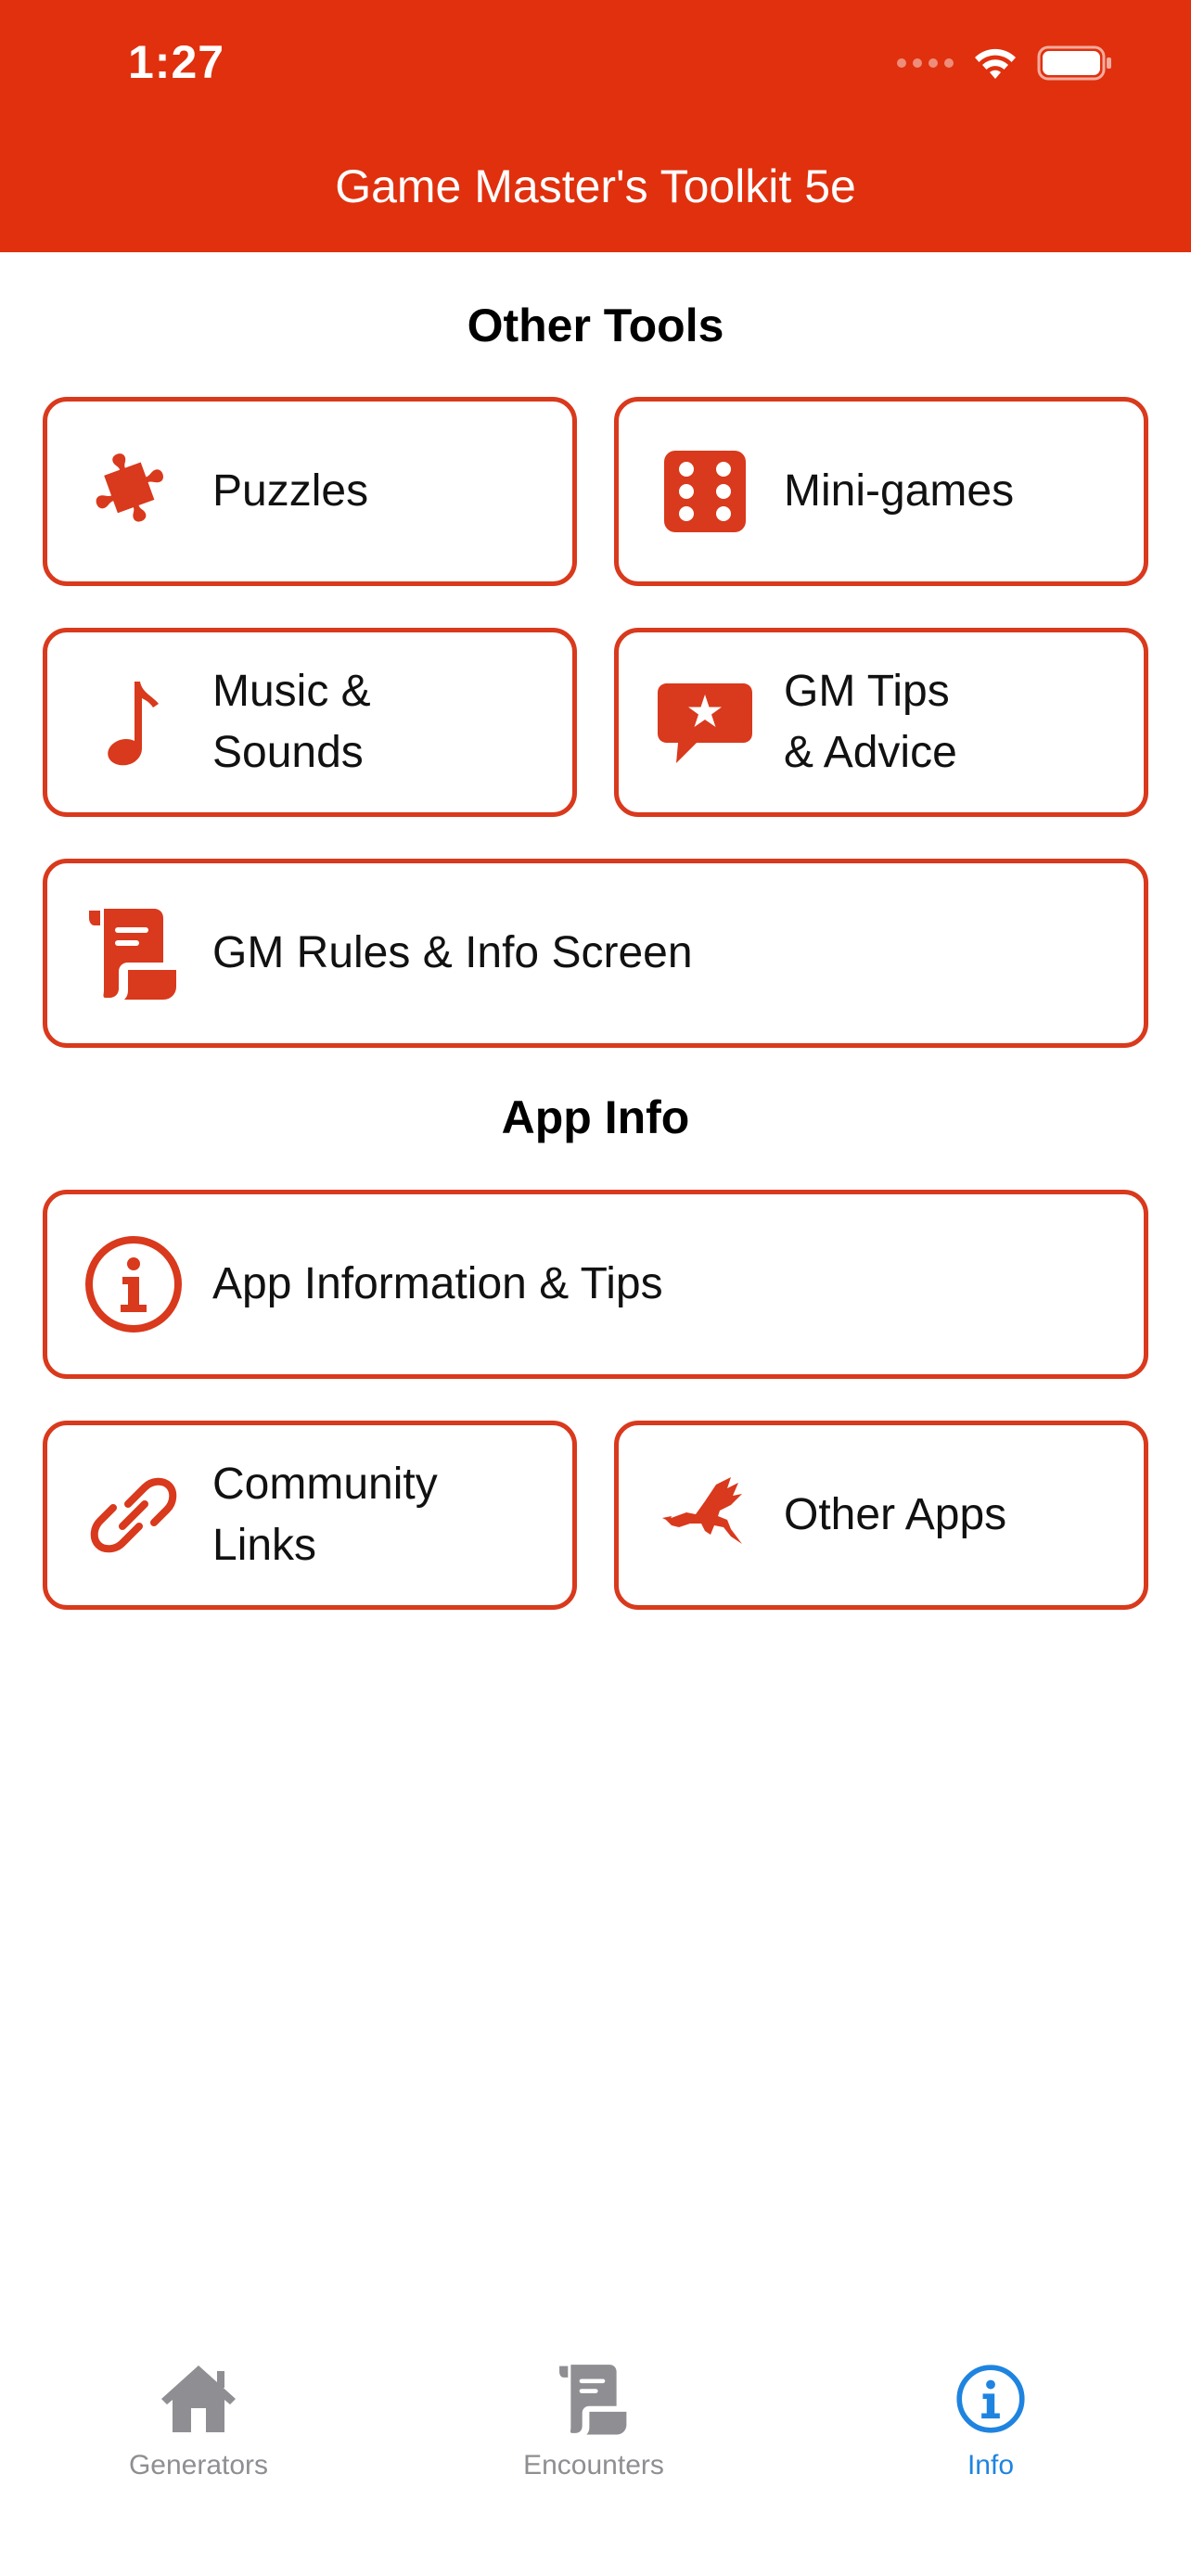 This screenshot has width=1191, height=2576. I want to click on tab-generators-label: Generators, so click(198, 2465).